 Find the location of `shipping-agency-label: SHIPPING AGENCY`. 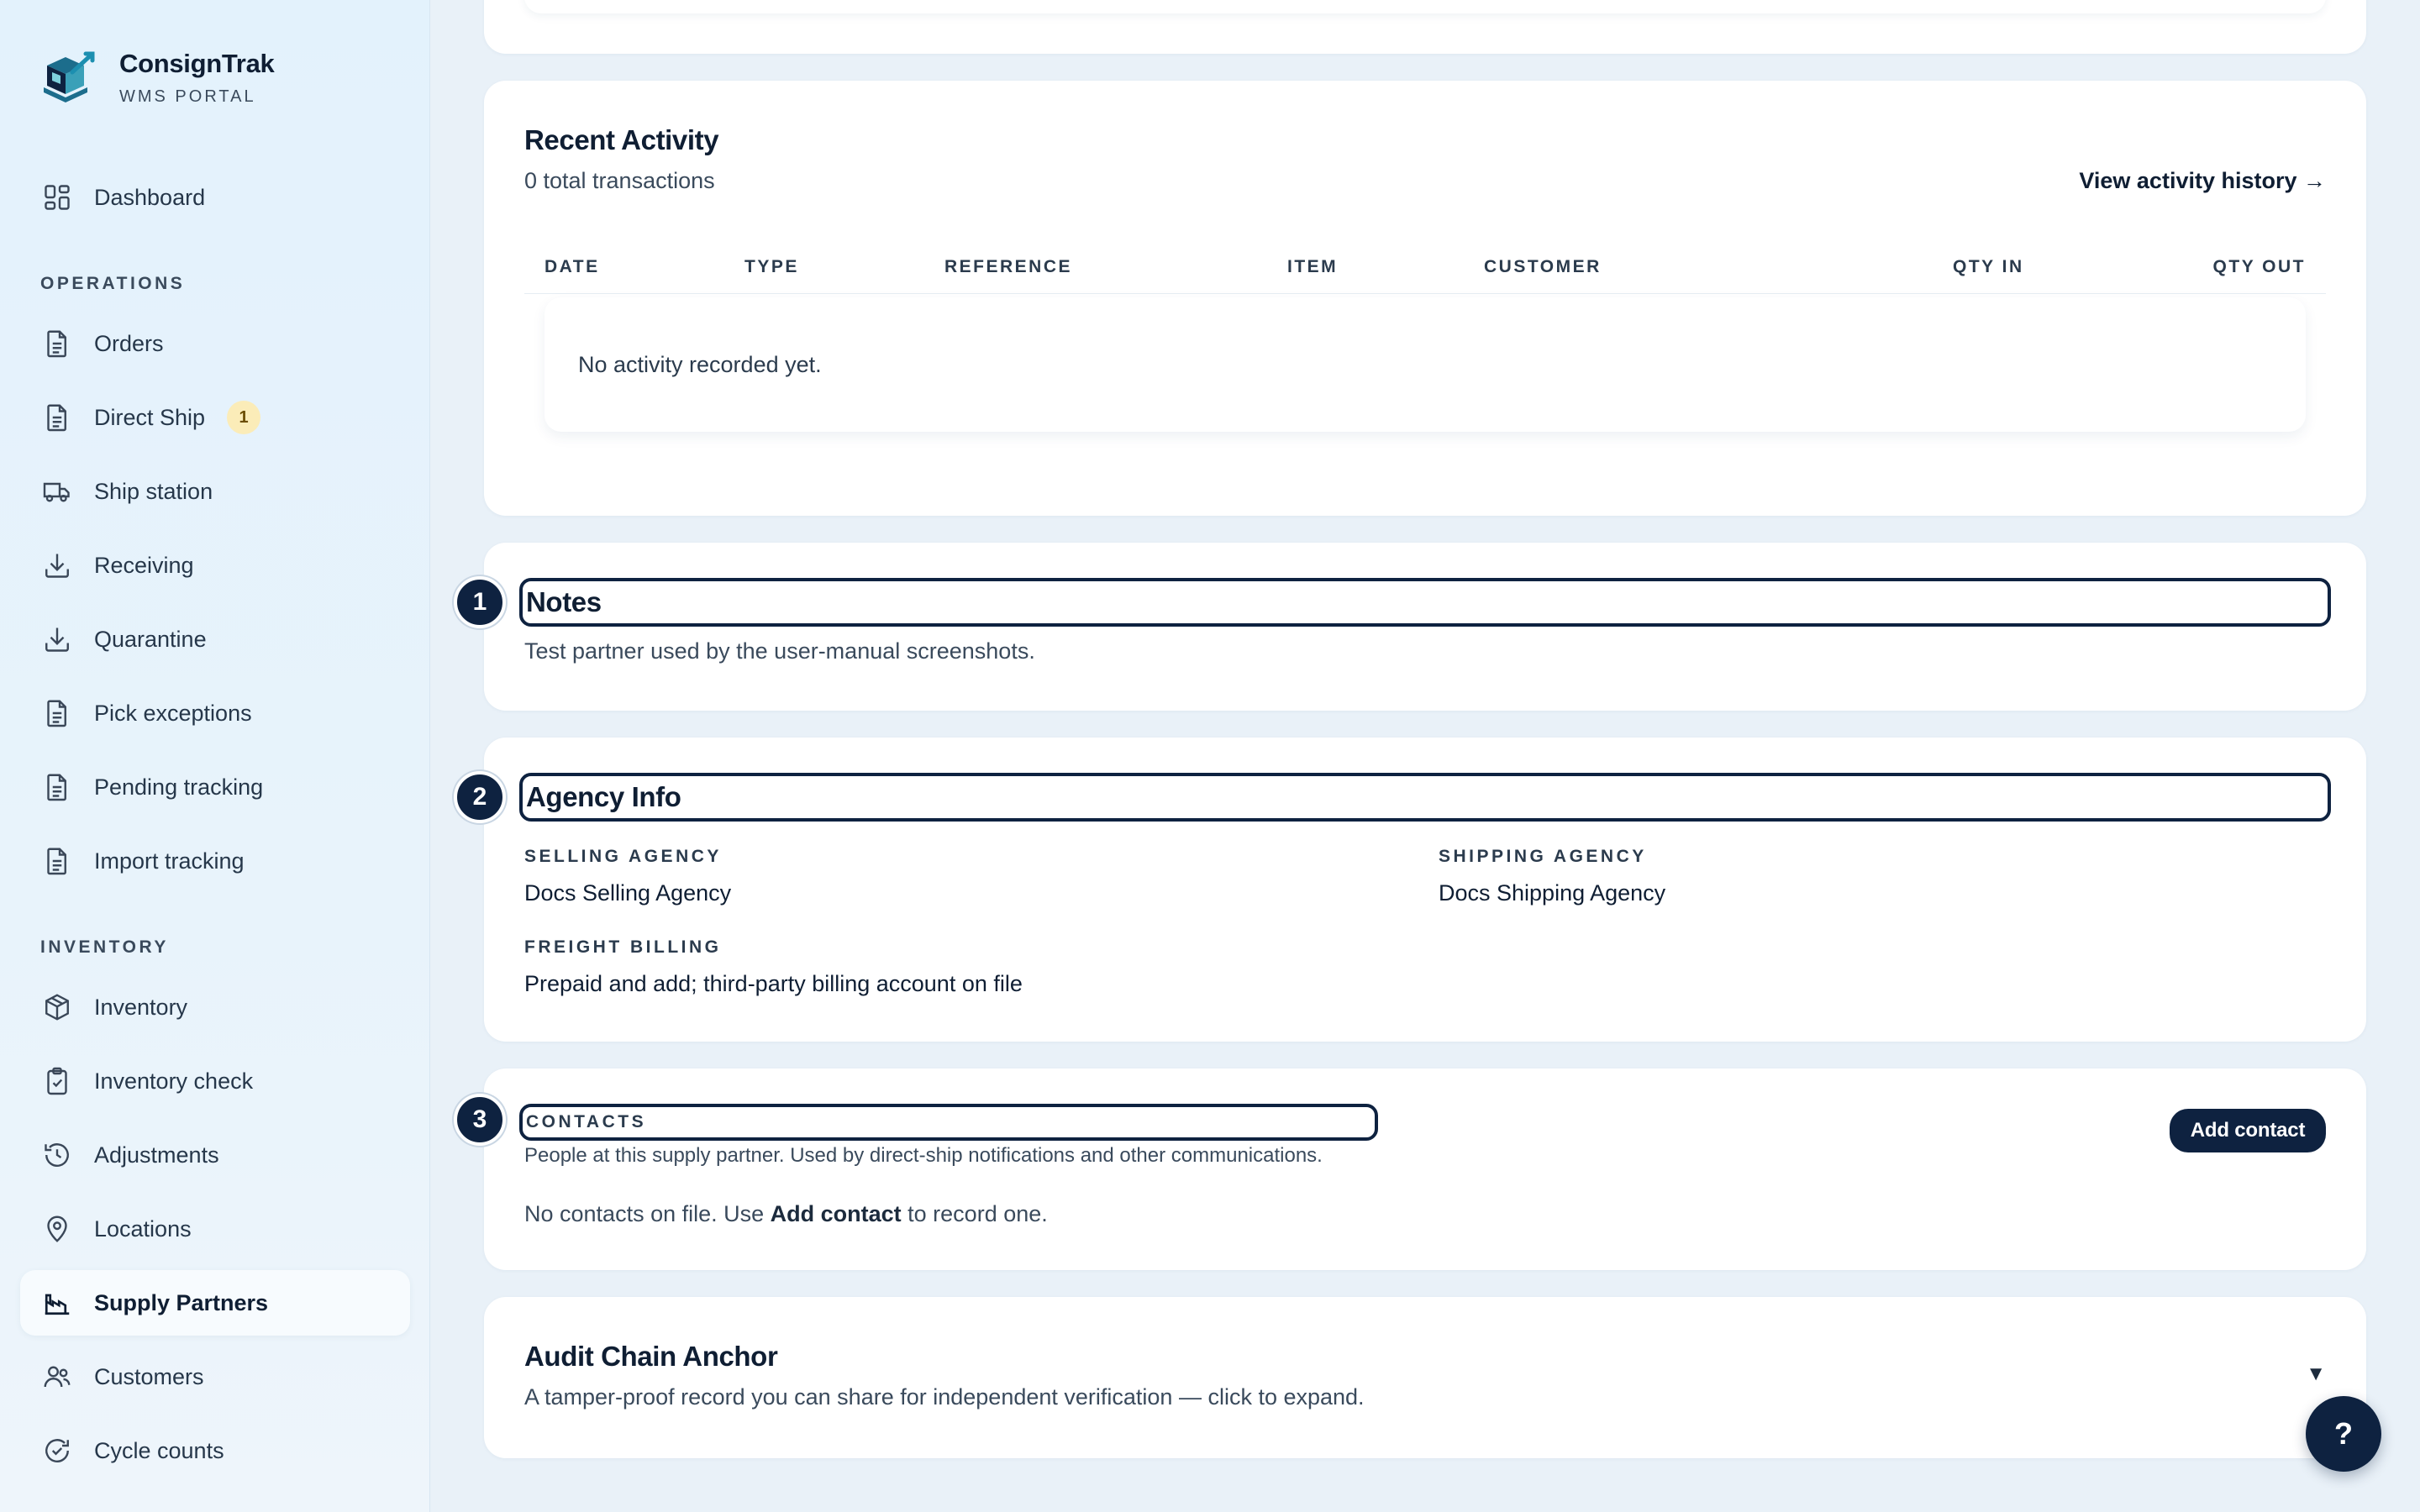

shipping-agency-label: SHIPPING AGENCY is located at coordinates (1543, 856).